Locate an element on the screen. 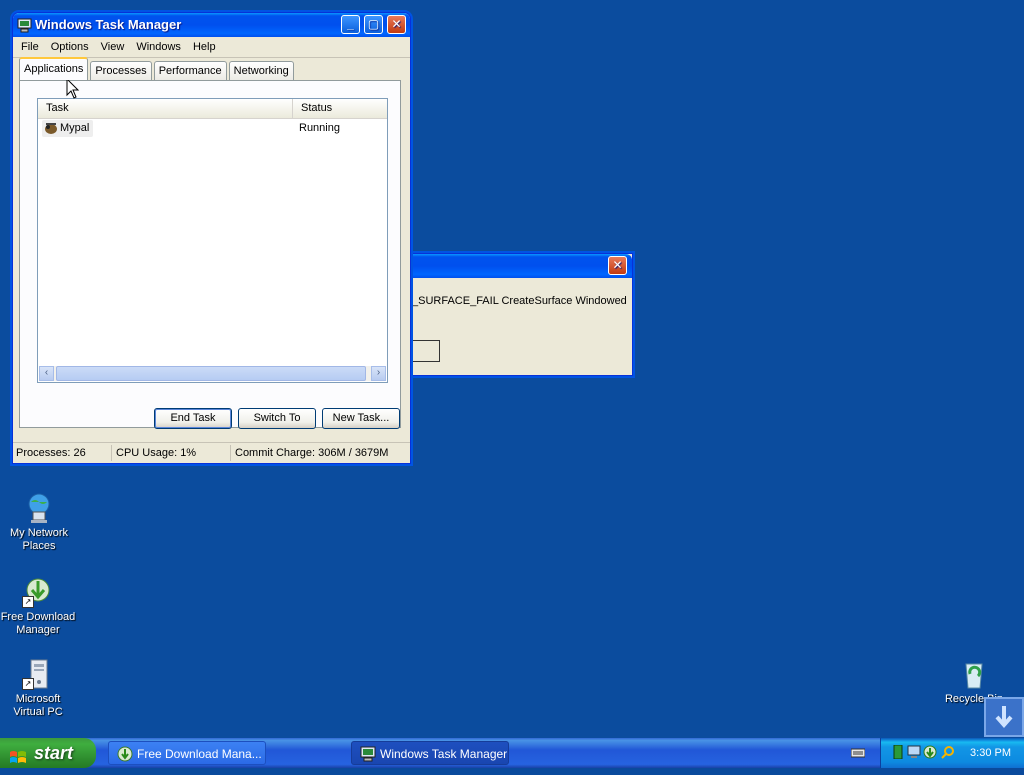 The height and width of the screenshot is (775, 1024). tray-search-icon is located at coordinates (948, 752).